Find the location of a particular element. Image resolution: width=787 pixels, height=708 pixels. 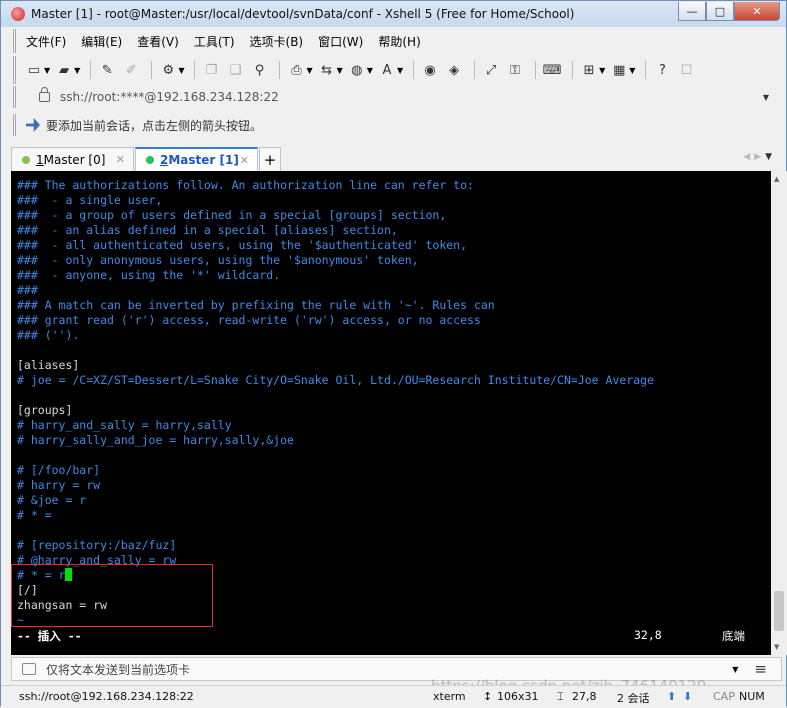

paste-icon: ❏ is located at coordinates (235, 70).